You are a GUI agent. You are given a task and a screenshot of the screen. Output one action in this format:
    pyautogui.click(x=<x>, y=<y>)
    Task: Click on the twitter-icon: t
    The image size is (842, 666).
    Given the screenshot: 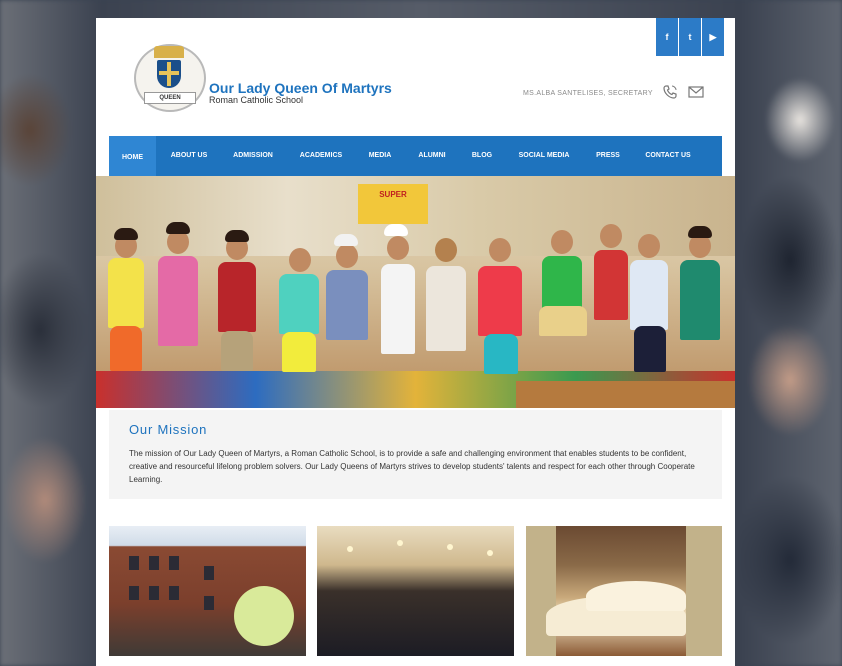 What is the action you would take?
    pyautogui.click(x=690, y=37)
    